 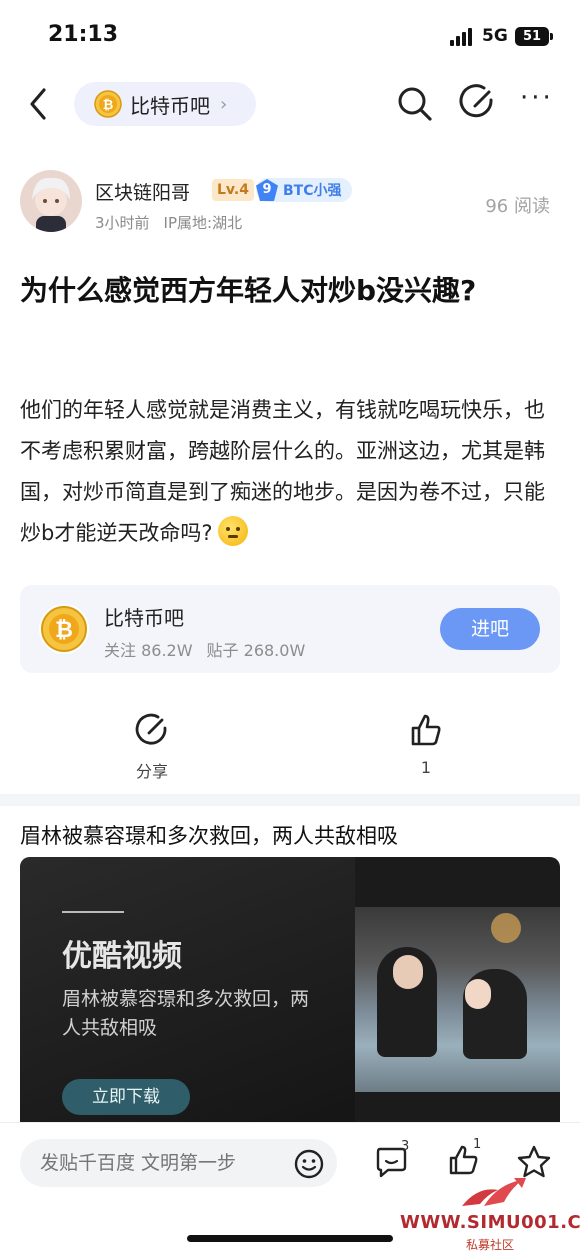 I want to click on section-divider, so click(x=290, y=800).